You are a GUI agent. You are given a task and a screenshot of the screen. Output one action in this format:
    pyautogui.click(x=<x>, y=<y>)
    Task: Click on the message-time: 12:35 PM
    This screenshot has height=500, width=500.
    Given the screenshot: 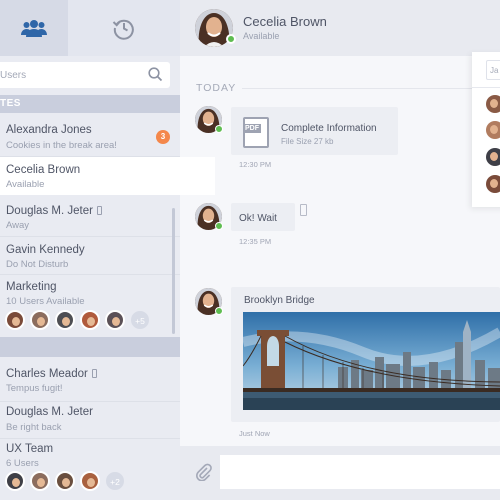 What is the action you would take?
    pyautogui.click(x=255, y=241)
    